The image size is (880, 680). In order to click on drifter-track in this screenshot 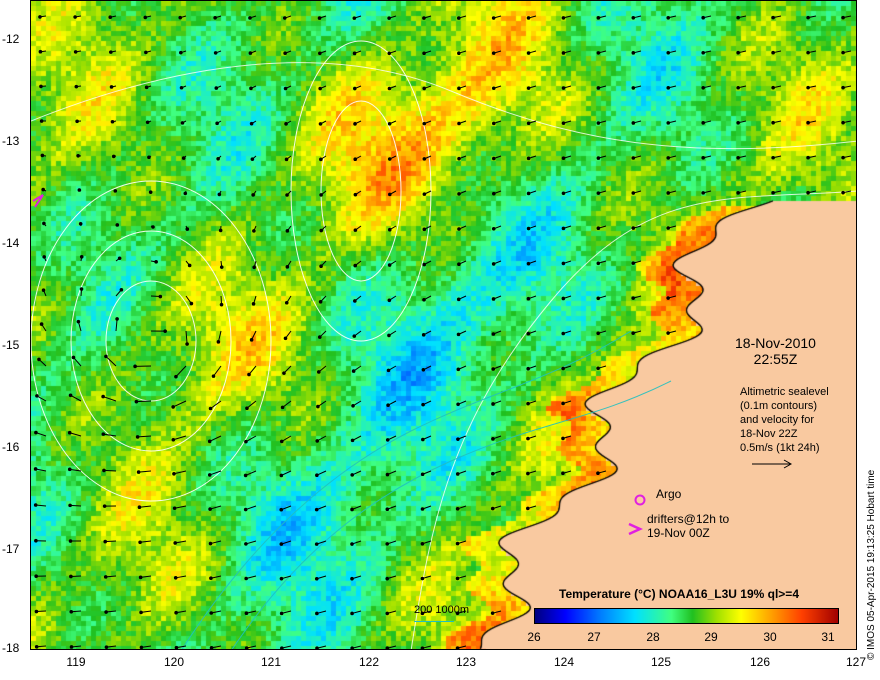, I will do `click(38, 201)`.